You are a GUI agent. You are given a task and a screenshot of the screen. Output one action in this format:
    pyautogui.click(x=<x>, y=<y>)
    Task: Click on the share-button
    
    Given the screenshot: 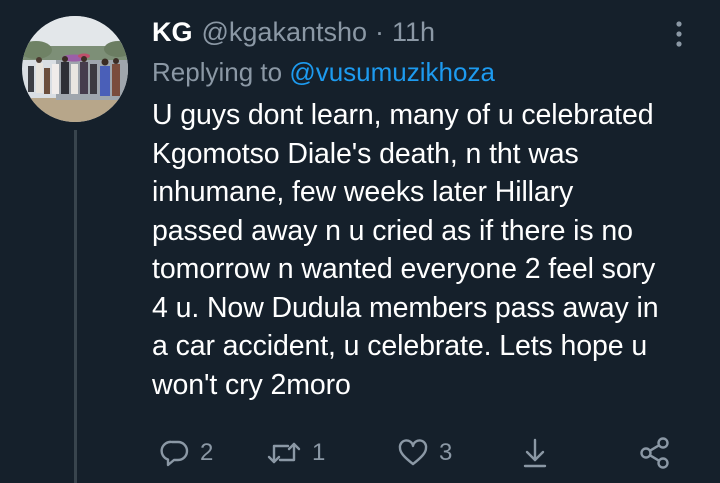 What is the action you would take?
    pyautogui.click(x=655, y=453)
    